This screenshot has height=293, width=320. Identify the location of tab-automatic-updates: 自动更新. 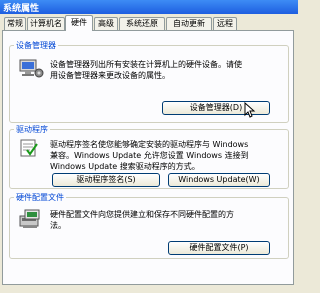
(189, 23).